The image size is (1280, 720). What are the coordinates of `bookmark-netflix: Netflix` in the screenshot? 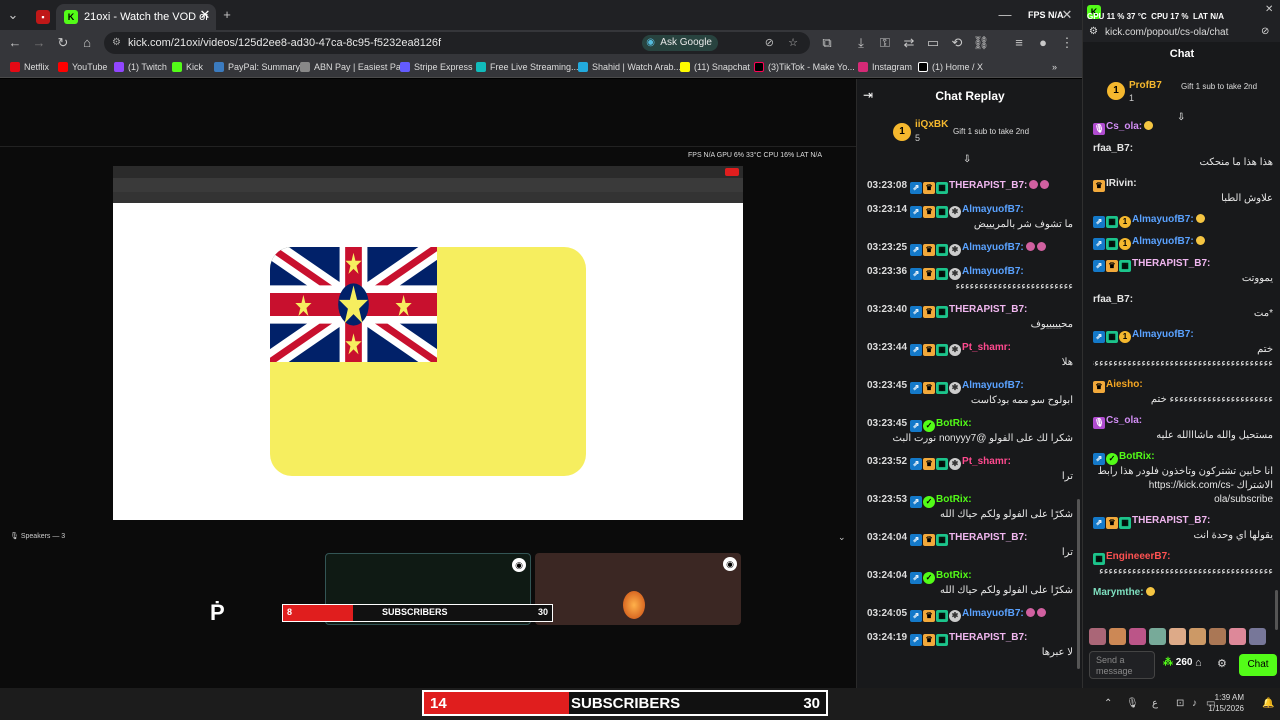 It's located at (29, 67).